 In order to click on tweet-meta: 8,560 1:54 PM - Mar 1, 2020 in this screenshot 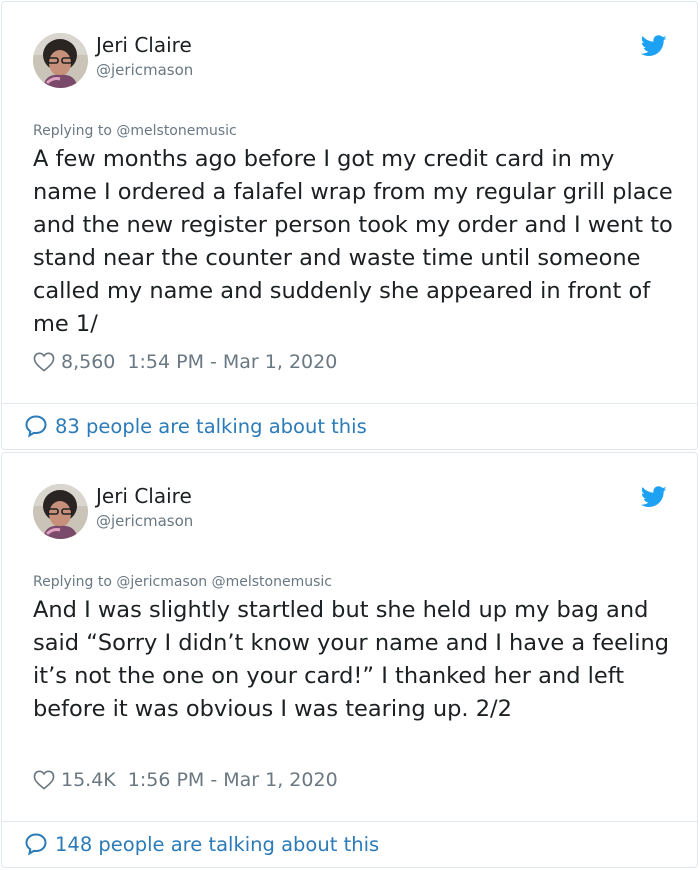, I will do `click(185, 362)`.